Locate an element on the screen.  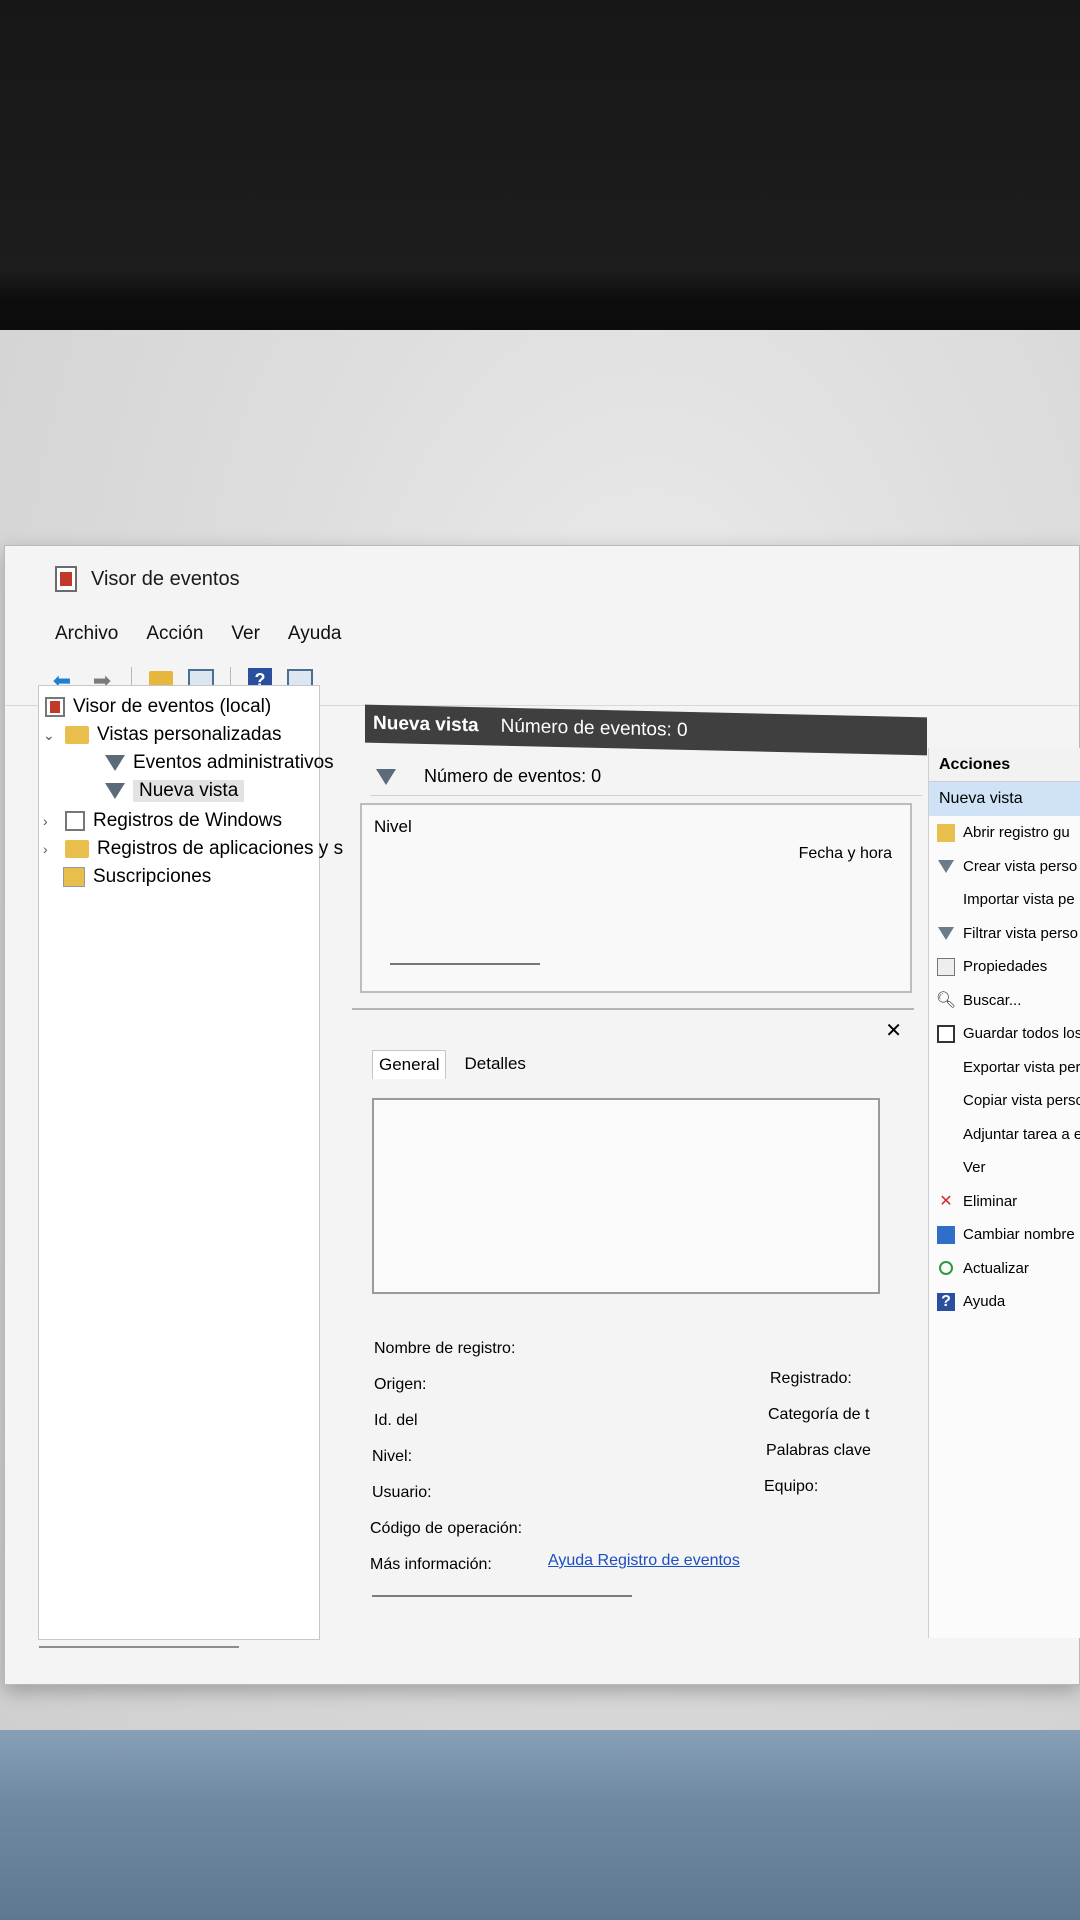
action-import-custom-view: Importar vista pe is located at coordinates (1004, 900).